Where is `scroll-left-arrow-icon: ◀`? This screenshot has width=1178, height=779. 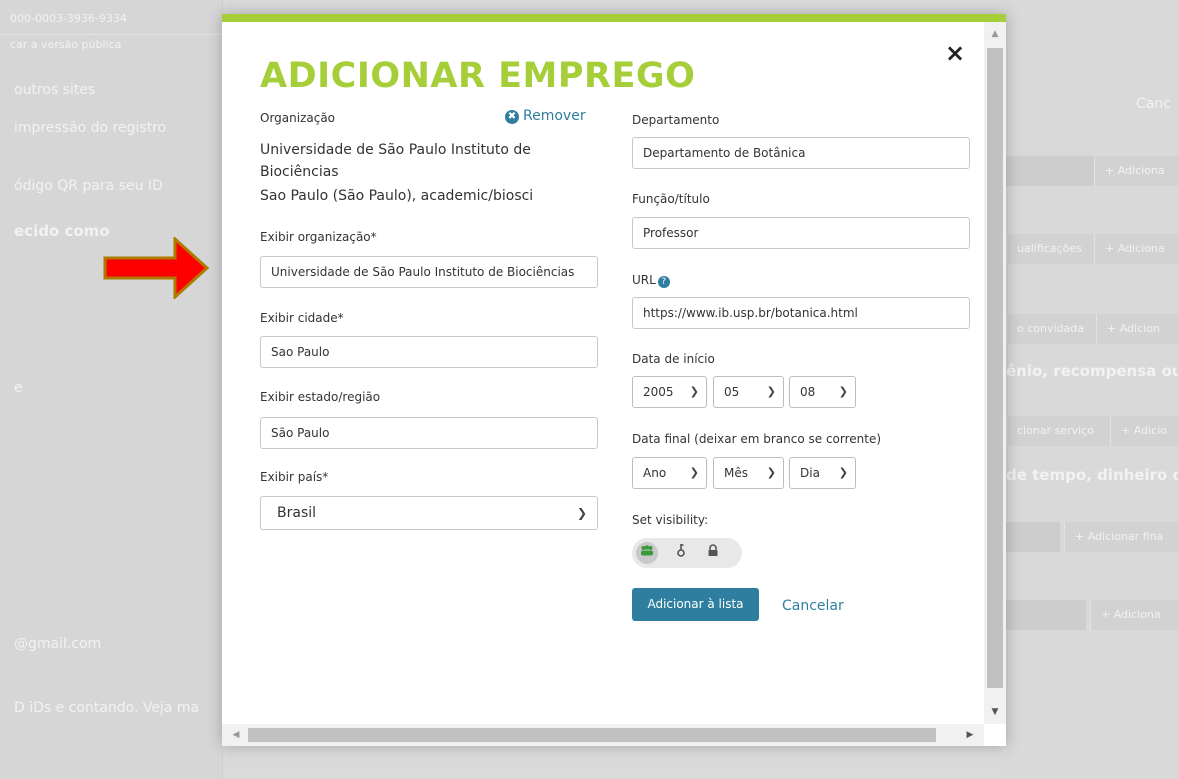
scroll-left-arrow-icon: ◀ is located at coordinates (236, 735).